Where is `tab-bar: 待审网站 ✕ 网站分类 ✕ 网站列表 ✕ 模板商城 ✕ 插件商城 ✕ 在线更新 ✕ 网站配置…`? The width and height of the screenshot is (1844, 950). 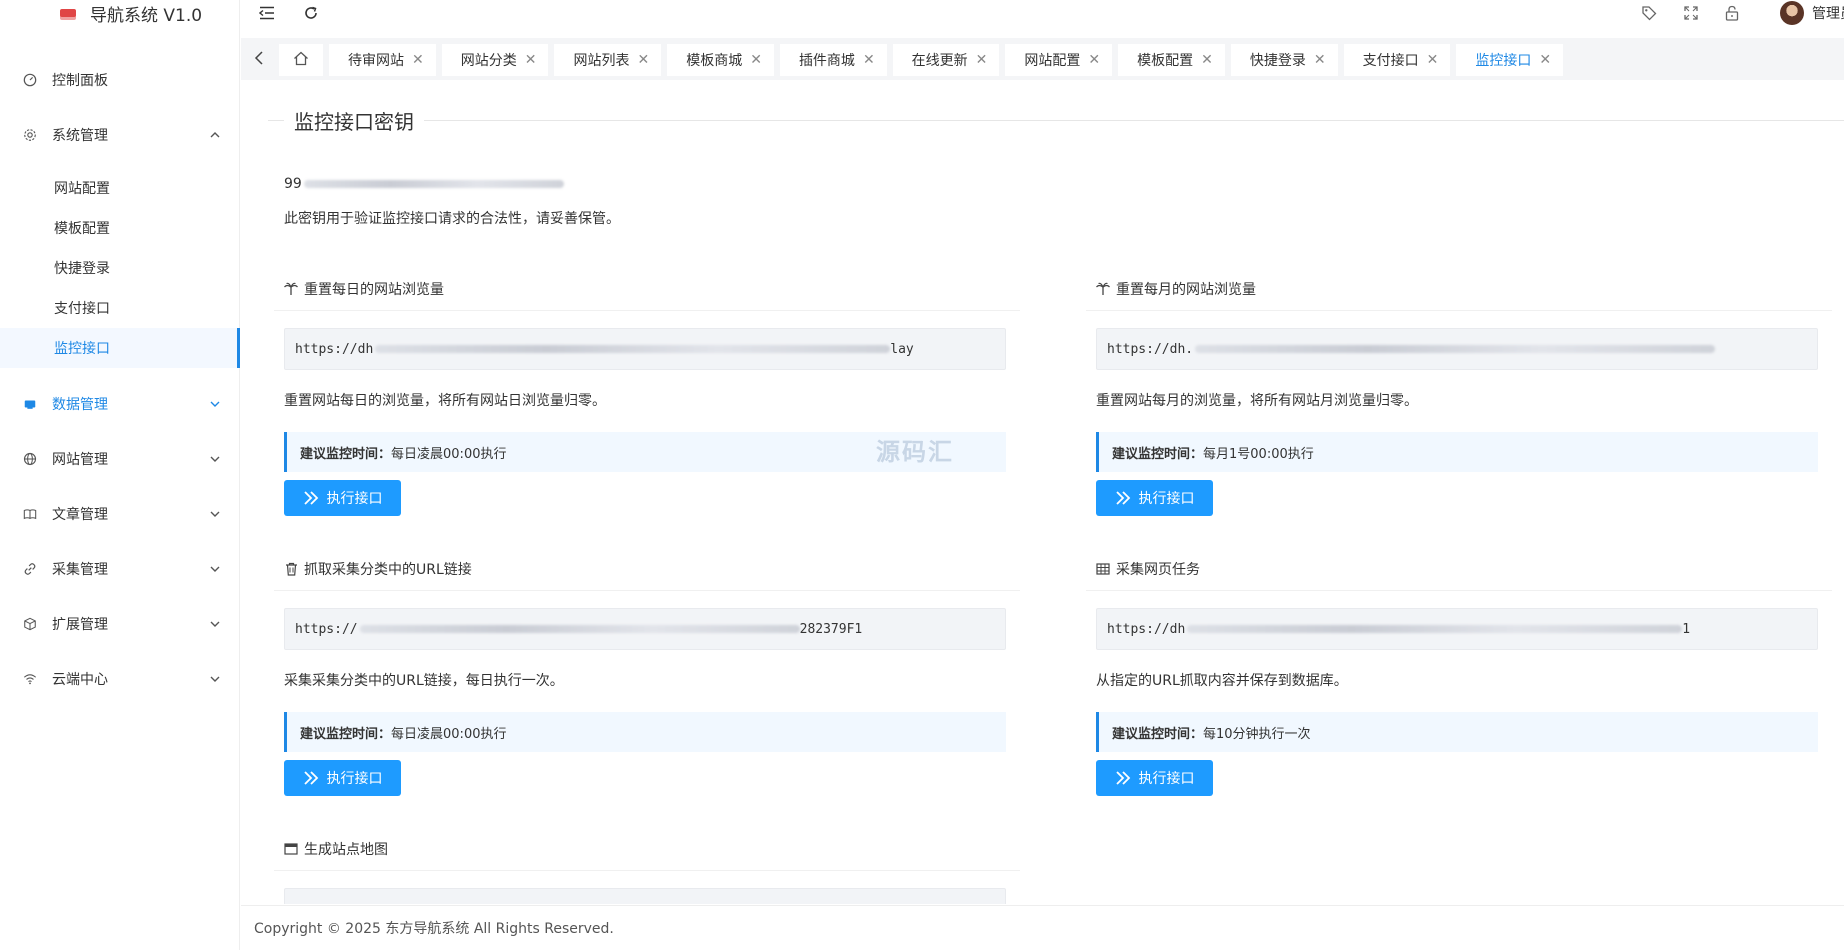 tab-bar: 待审网站 ✕ 网站分类 ✕ 网站列表 ✕ 模板商城 ✕ 插件商城 ✕ 在线更新 ✕ 网站配置… is located at coordinates (1042, 59).